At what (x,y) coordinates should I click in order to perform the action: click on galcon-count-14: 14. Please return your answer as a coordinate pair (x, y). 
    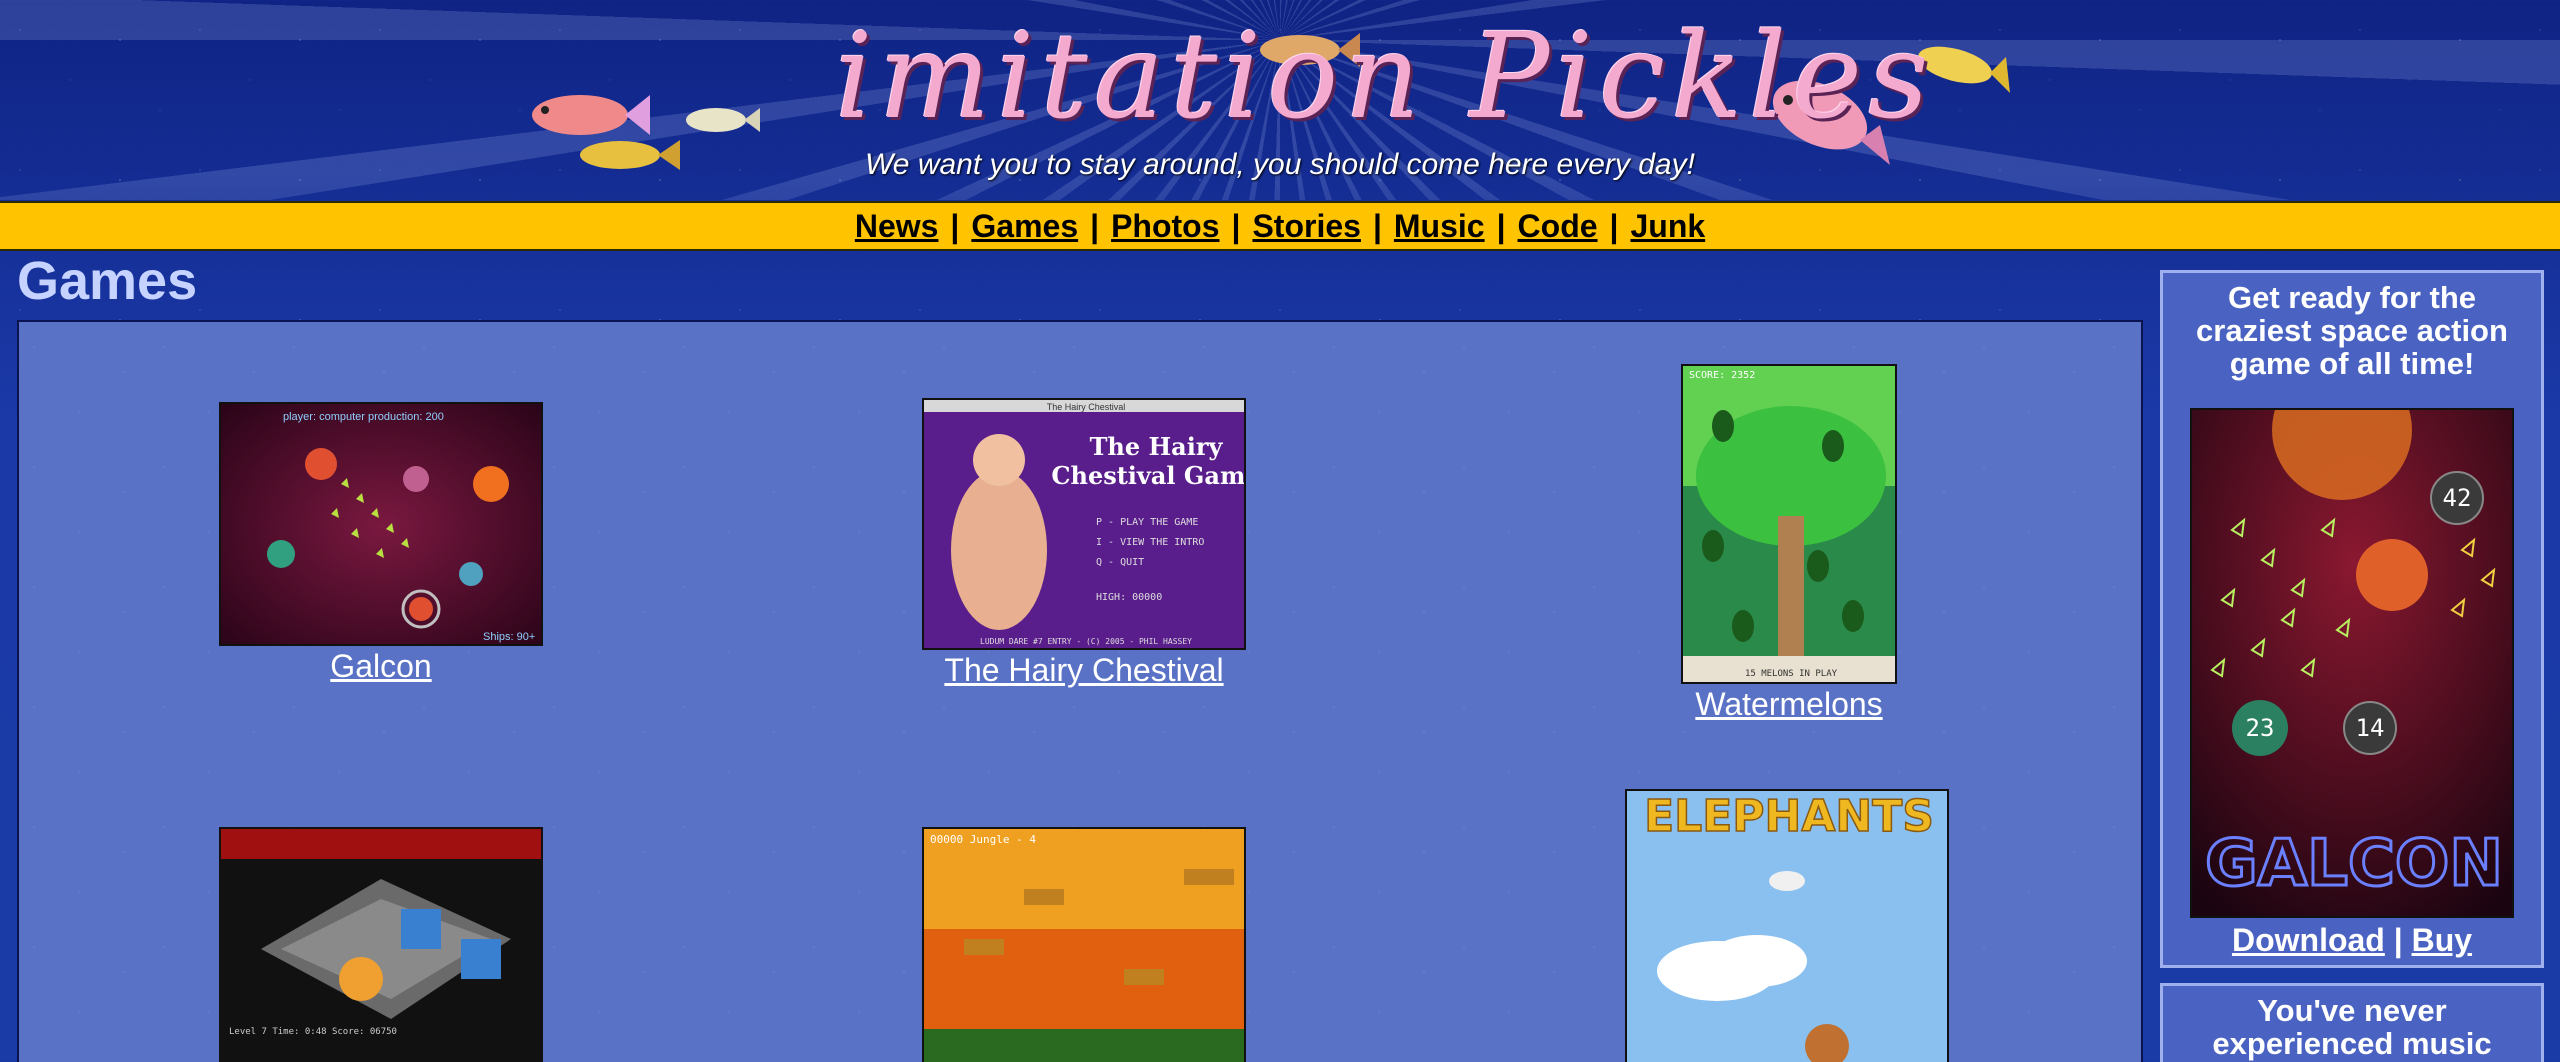
    Looking at the image, I should click on (2370, 728).